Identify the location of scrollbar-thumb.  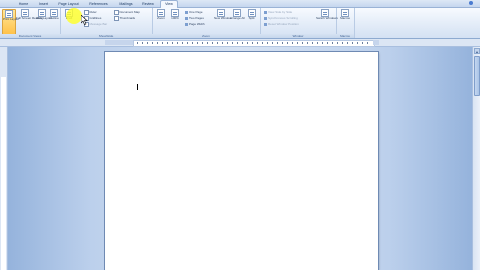
(477, 76).